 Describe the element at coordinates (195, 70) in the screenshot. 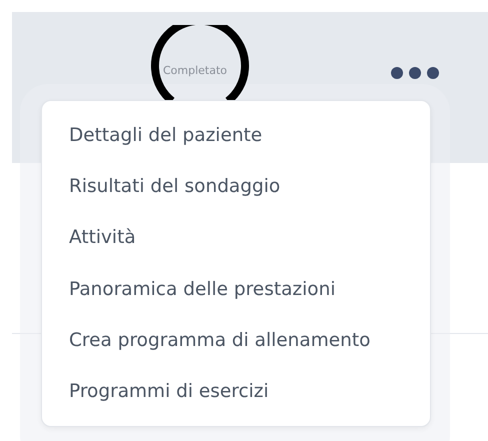

I see `status-label: Completato` at that location.